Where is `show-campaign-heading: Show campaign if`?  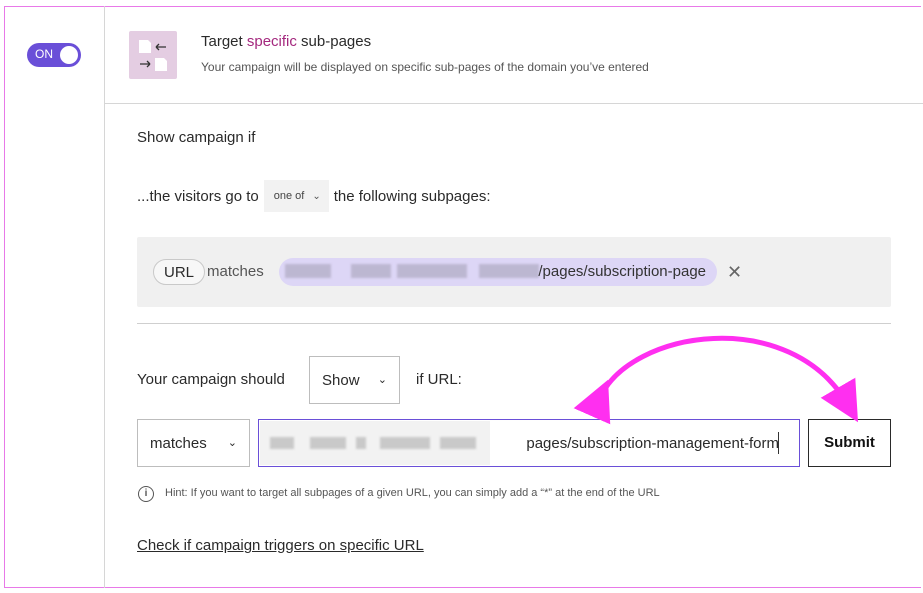 show-campaign-heading: Show campaign if is located at coordinates (196, 137).